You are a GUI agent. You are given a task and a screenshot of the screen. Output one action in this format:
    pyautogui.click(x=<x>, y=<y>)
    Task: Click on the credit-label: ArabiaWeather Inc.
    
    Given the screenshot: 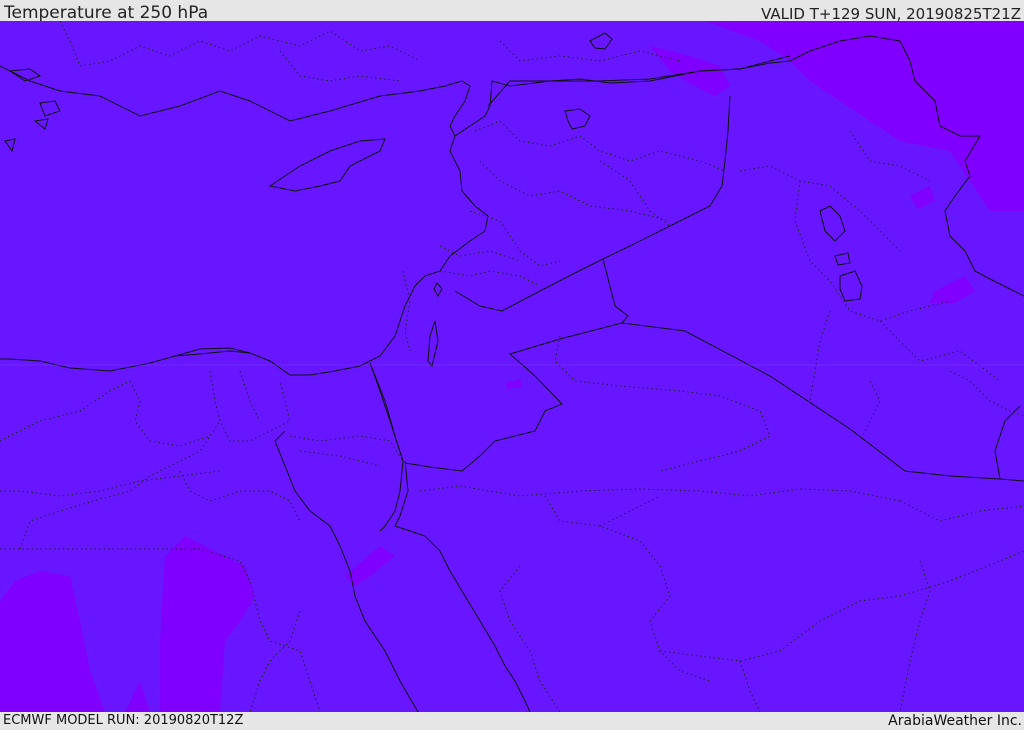 What is the action you would take?
    pyautogui.click(x=955, y=721)
    